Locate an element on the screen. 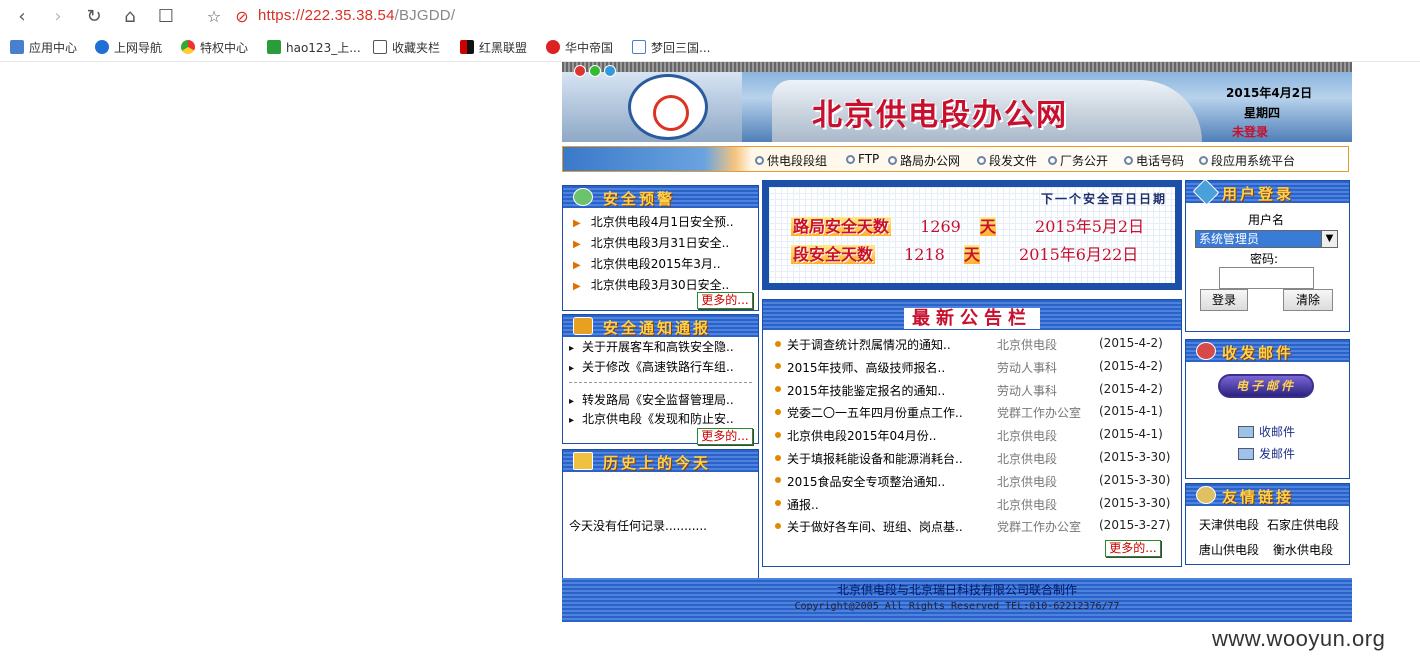 This screenshot has width=1420, height=668. notice-title-link: 关于做好各车间、班组、岗点基.. is located at coordinates (875, 526).